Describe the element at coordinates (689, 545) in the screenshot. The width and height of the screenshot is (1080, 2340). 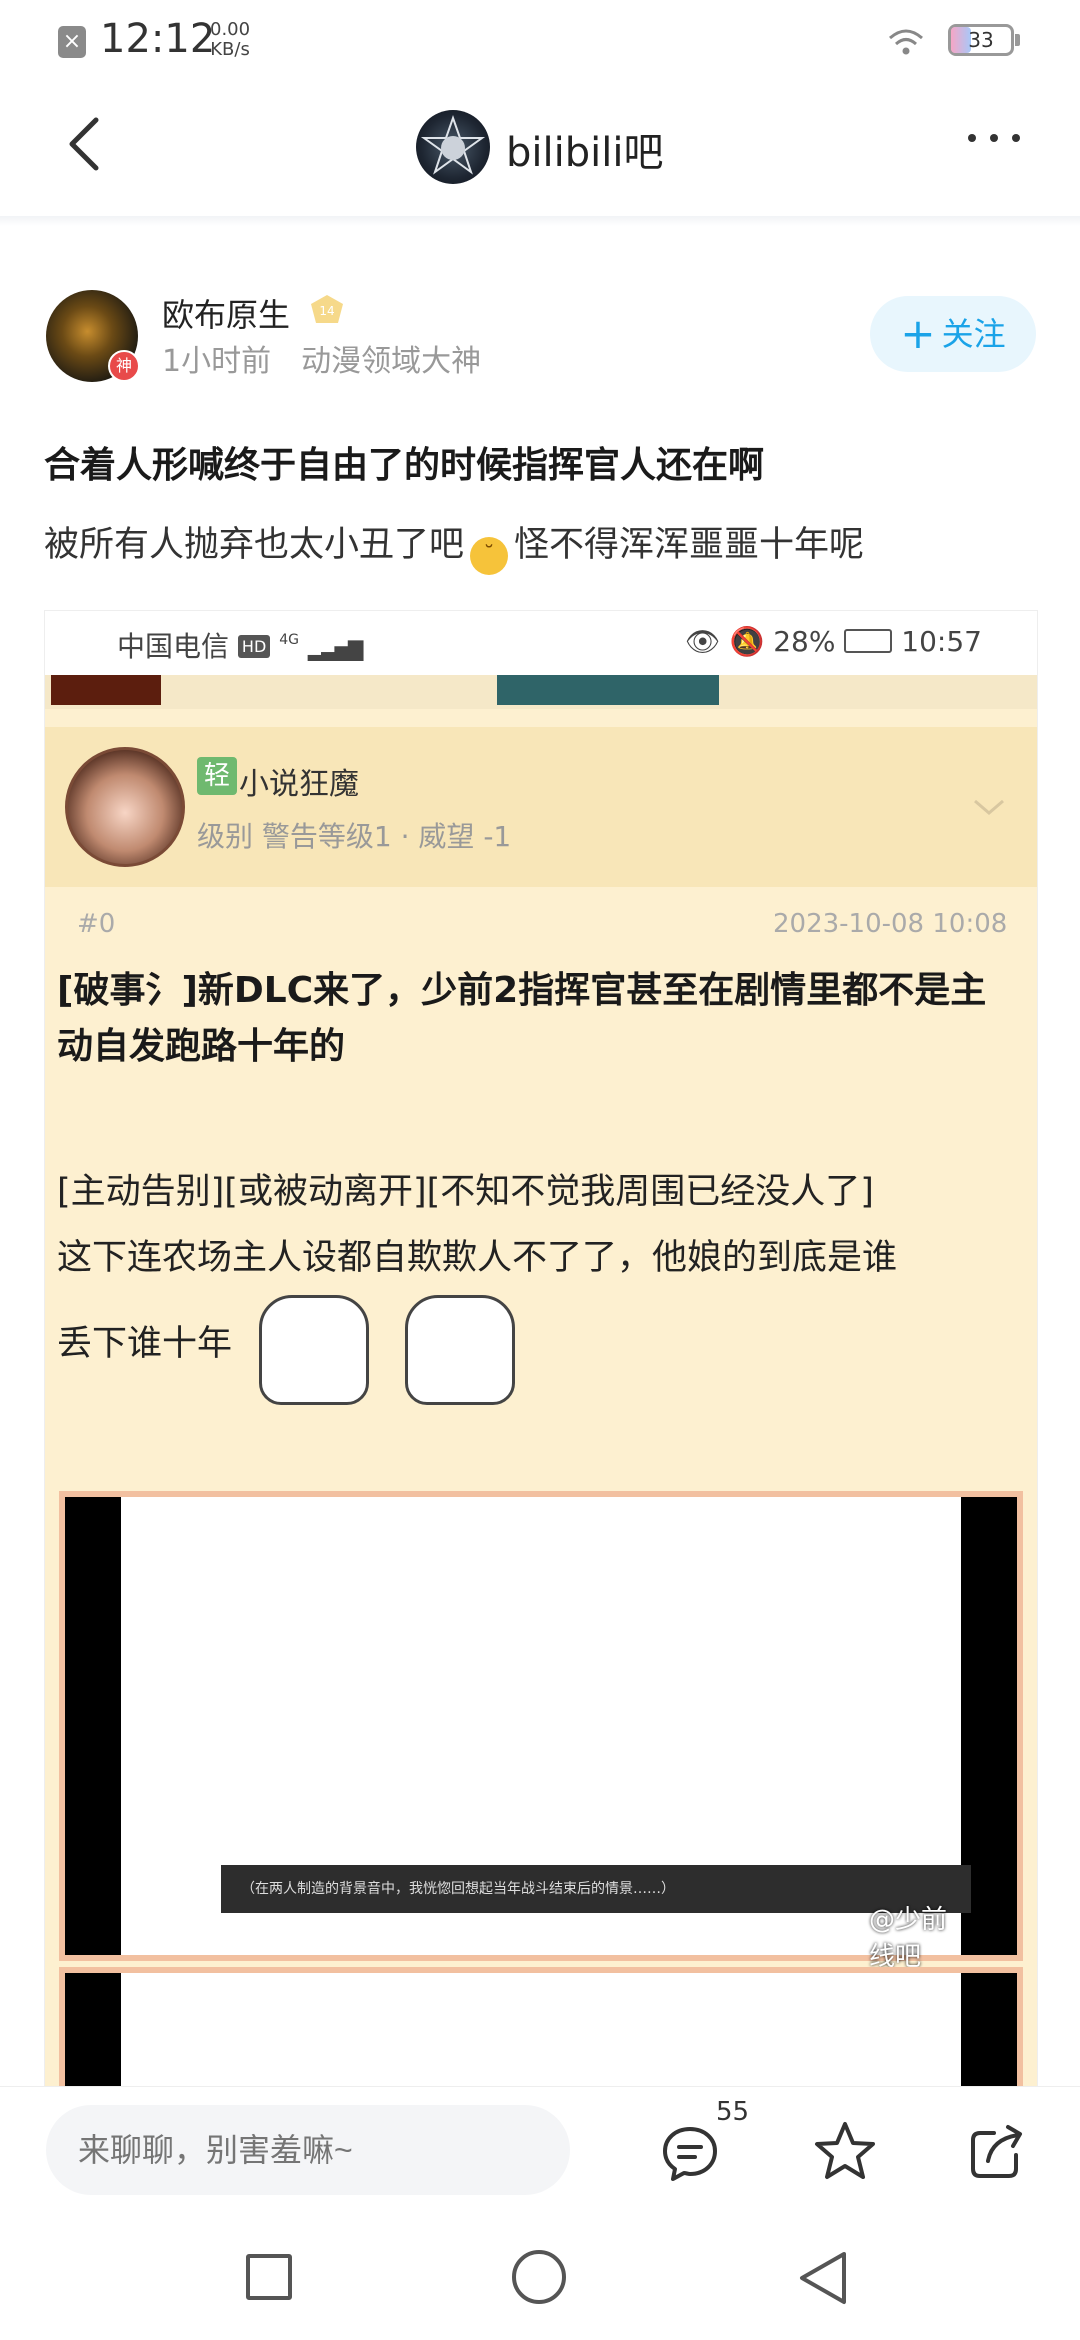
I see `post-body-text-2: 怪不得浑浑噩噩十年呢` at that location.